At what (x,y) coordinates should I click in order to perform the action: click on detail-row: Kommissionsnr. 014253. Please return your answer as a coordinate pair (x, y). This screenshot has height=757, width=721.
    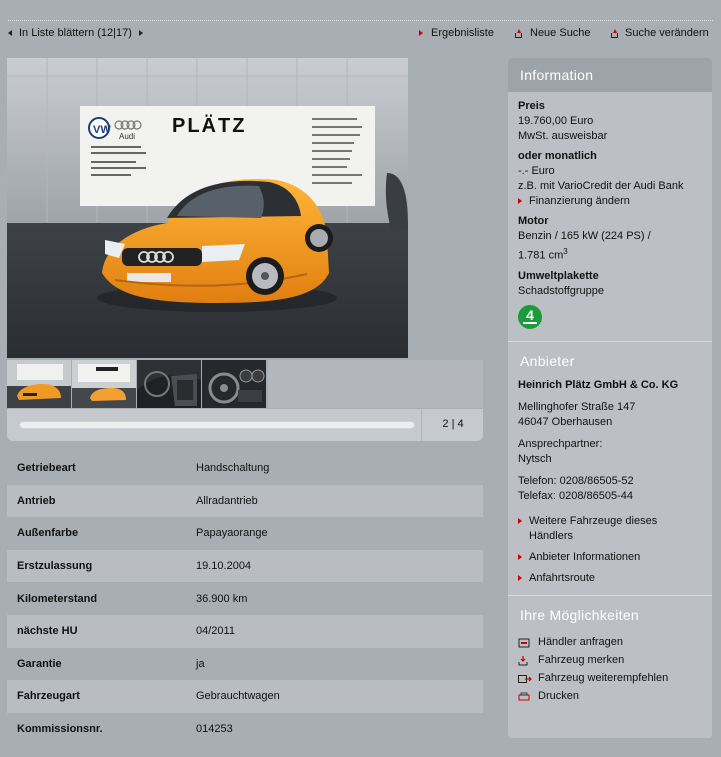
    Looking at the image, I should click on (245, 729).